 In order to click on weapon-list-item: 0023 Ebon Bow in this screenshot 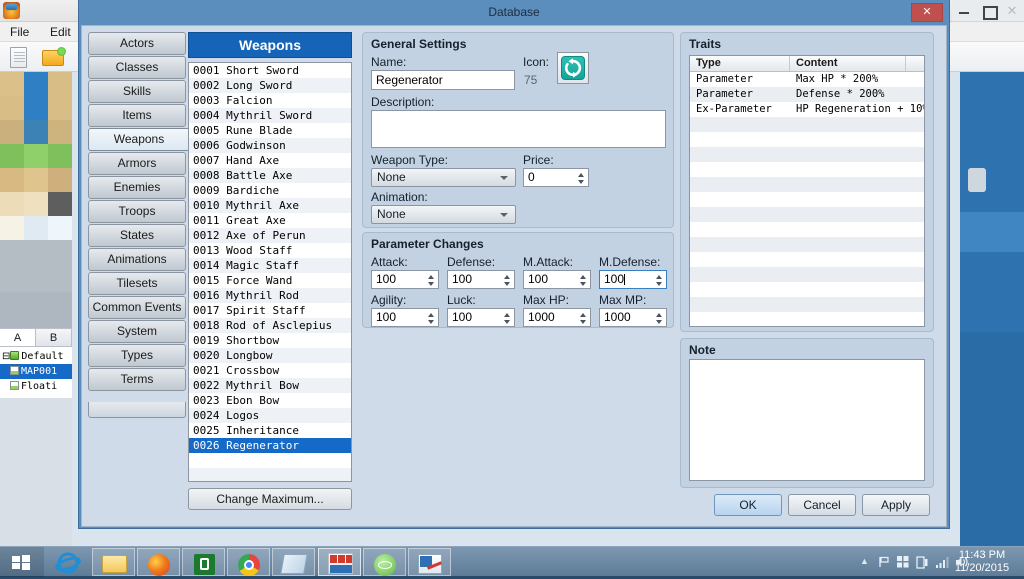, I will do `click(270, 400)`.